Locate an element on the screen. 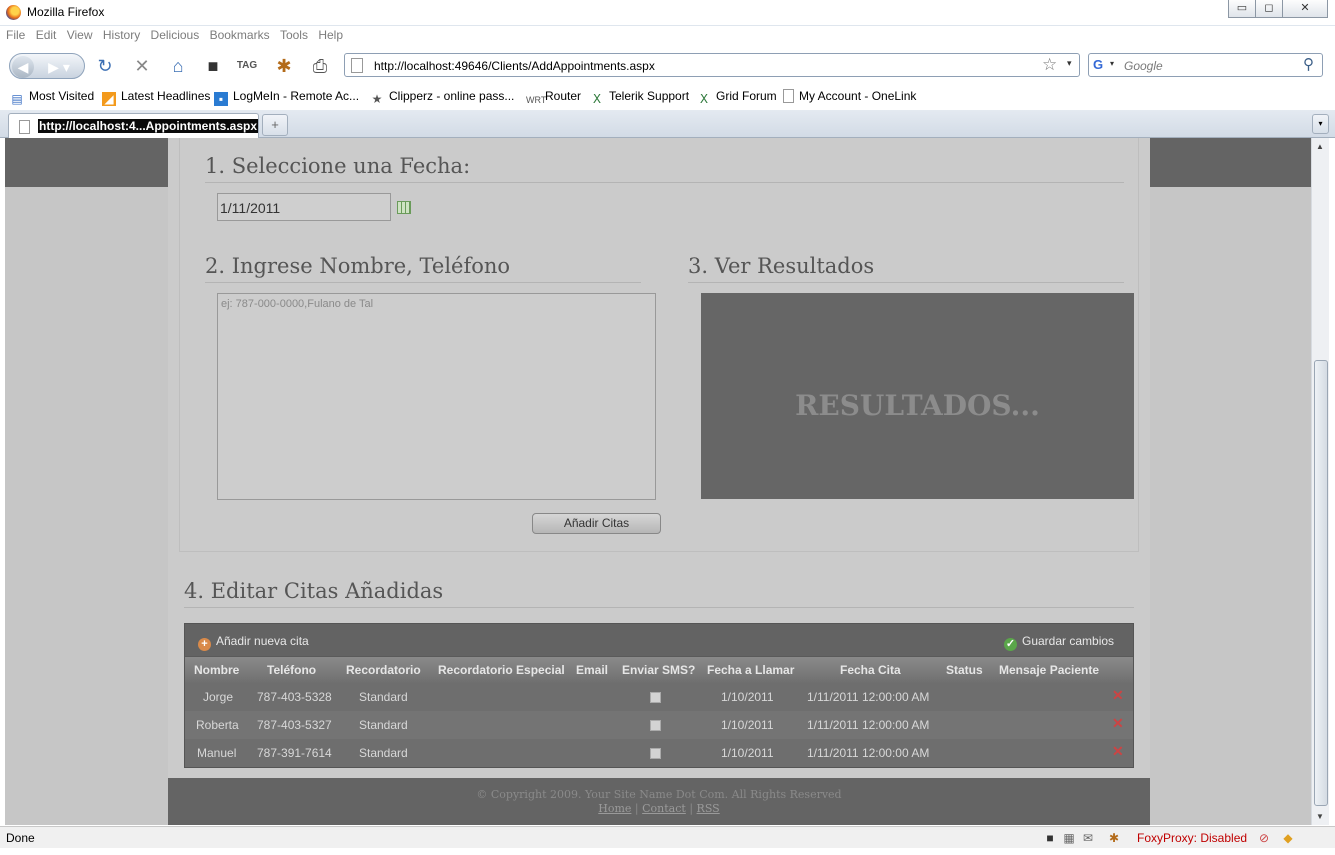  footer-link-rss: RSS is located at coordinates (708, 808).